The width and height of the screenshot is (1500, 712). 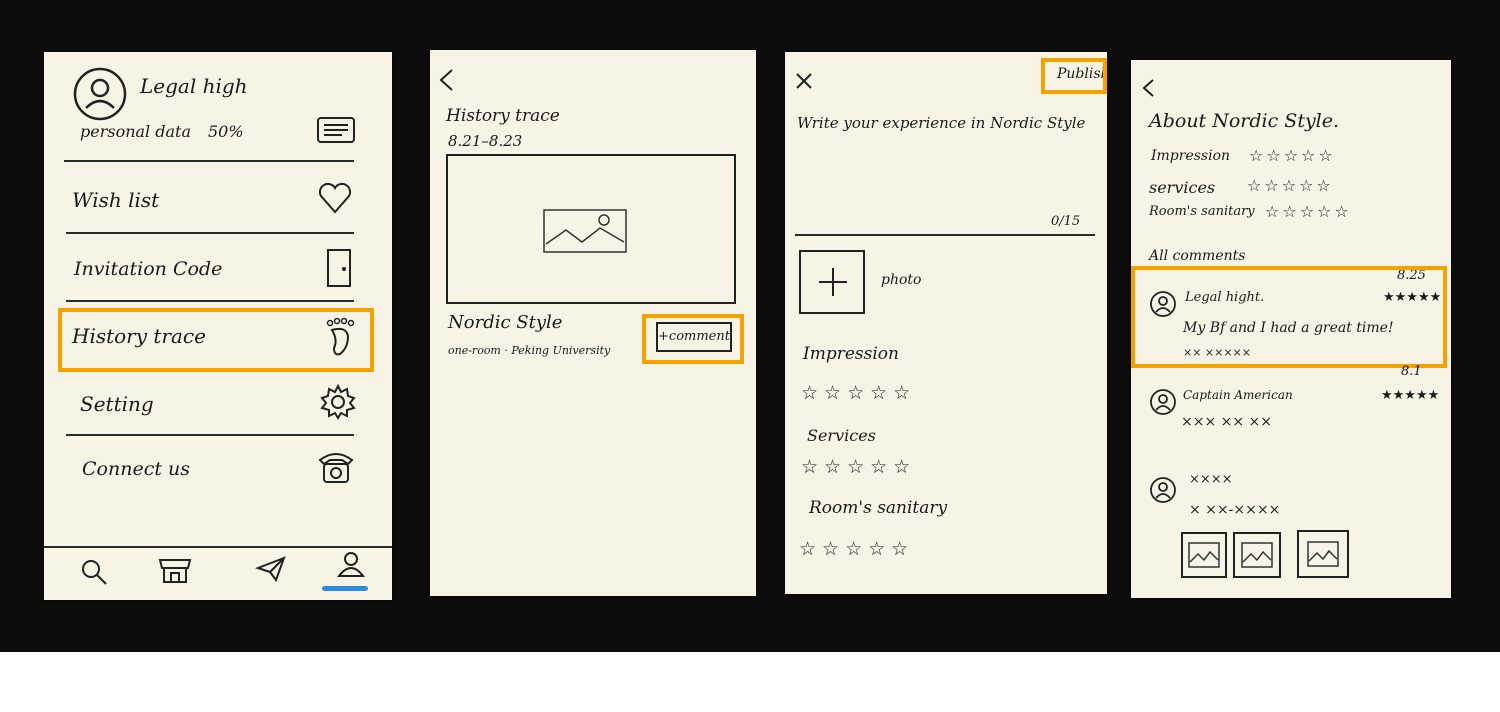 What do you see at coordinates (117, 404) in the screenshot?
I see `setting-label: Setting` at bounding box center [117, 404].